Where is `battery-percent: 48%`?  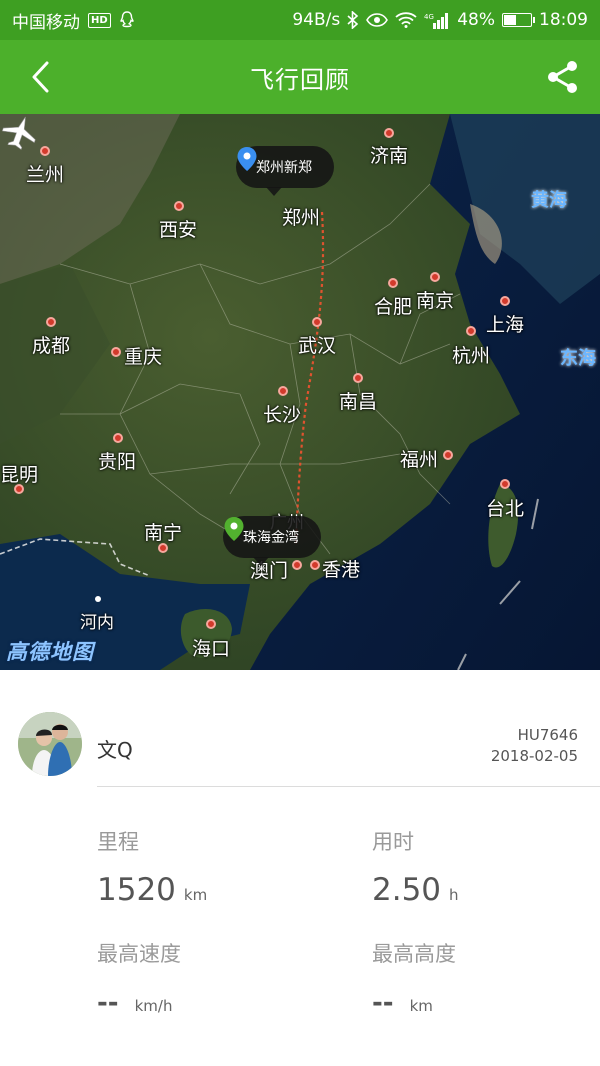 battery-percent: 48% is located at coordinates (476, 20).